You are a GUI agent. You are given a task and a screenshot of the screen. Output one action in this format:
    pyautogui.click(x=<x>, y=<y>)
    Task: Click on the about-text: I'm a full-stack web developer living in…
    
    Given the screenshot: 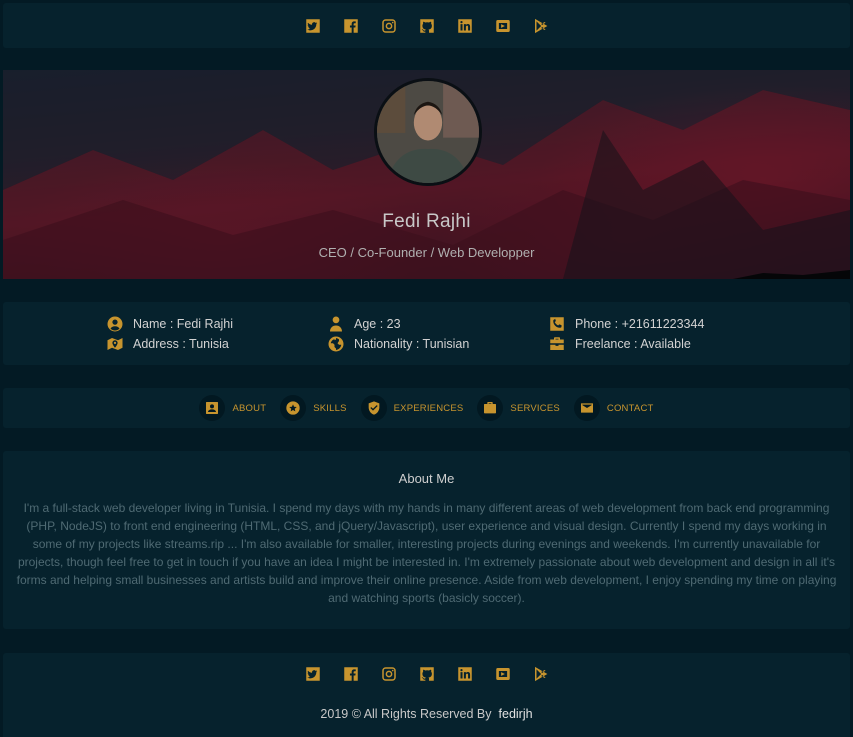 What is the action you would take?
    pyautogui.click(x=426, y=553)
    